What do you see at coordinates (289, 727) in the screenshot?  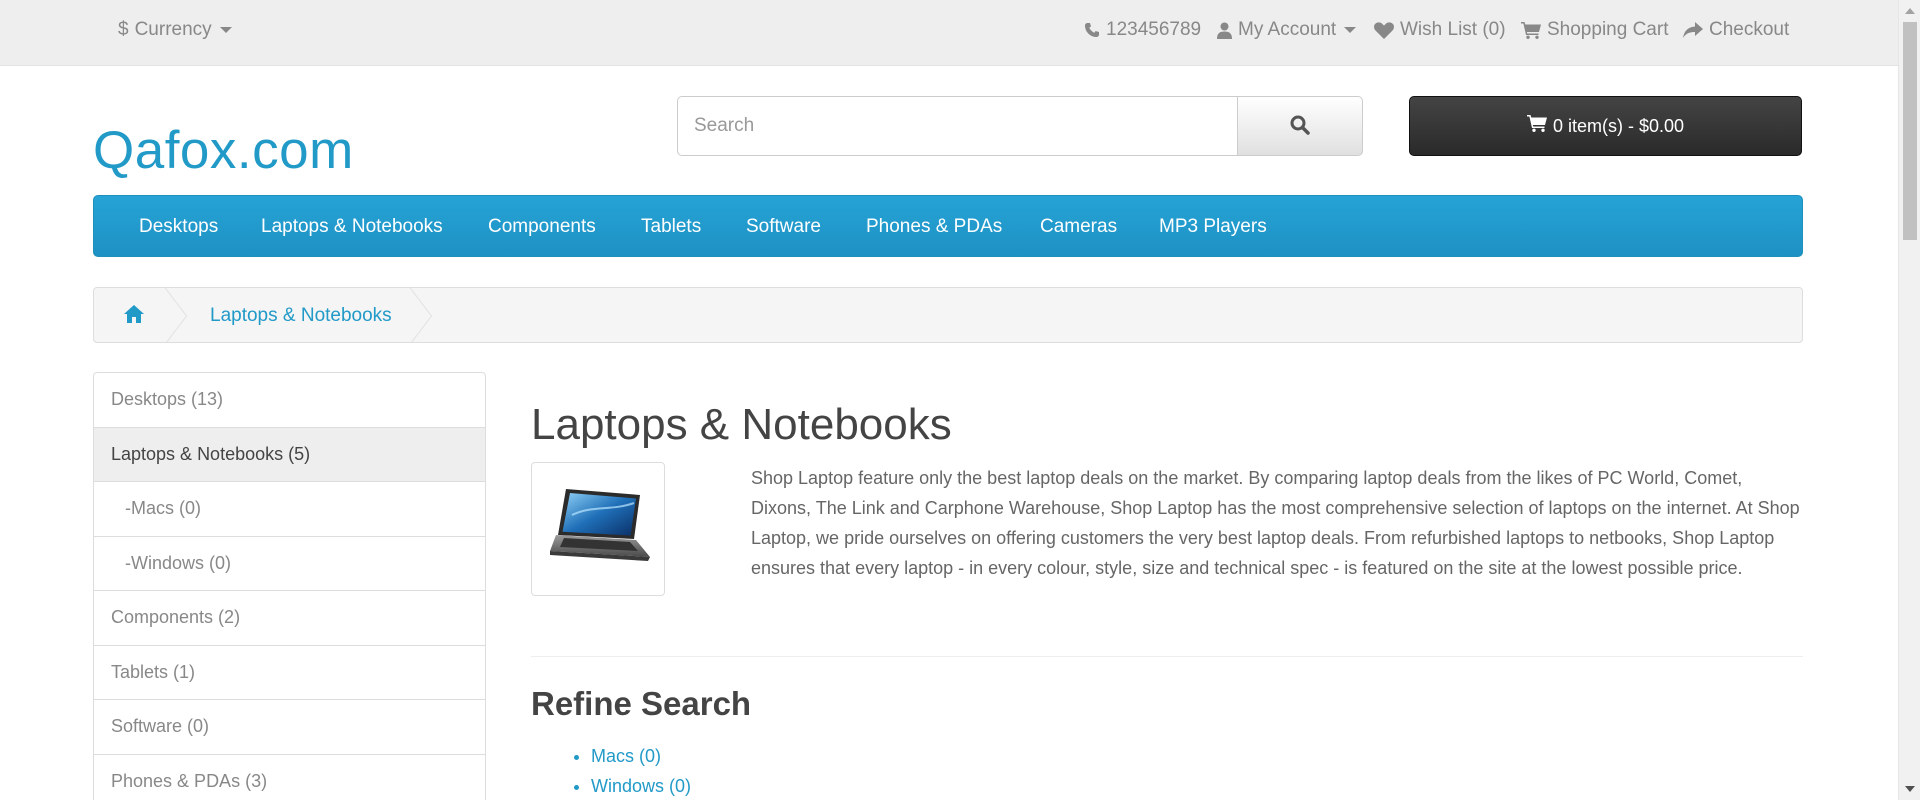 I see `sidebar-item-software: Software (0)` at bounding box center [289, 727].